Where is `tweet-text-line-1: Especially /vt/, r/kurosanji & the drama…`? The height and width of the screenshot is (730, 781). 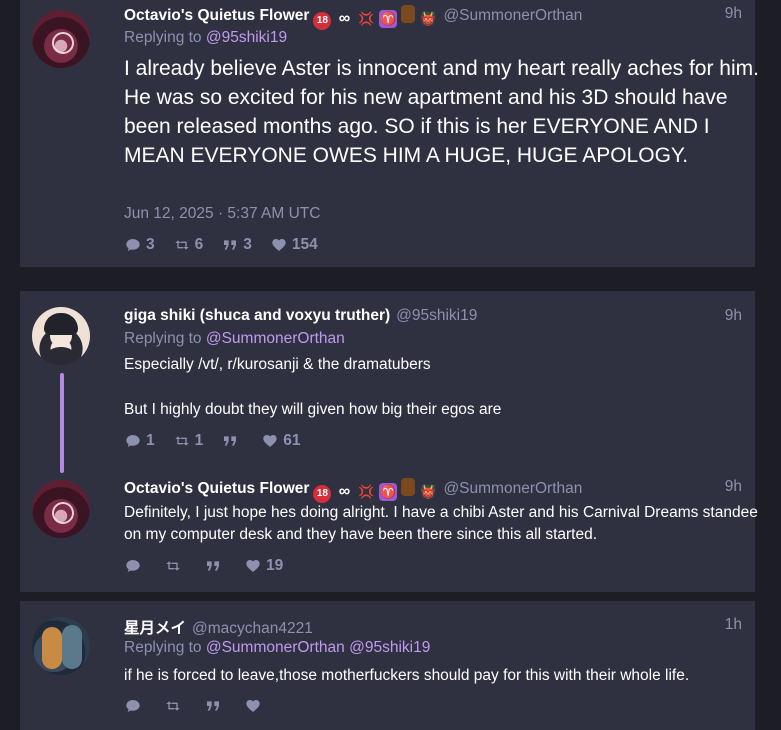
tweet-text-line-1: Especially /vt/, r/kurosanji & the drama… is located at coordinates (277, 364).